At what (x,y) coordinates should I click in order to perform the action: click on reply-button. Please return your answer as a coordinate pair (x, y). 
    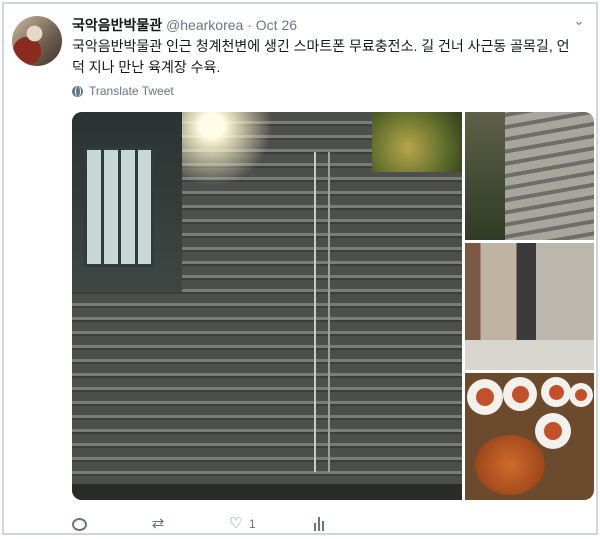
    Looking at the image, I should click on (82, 524).